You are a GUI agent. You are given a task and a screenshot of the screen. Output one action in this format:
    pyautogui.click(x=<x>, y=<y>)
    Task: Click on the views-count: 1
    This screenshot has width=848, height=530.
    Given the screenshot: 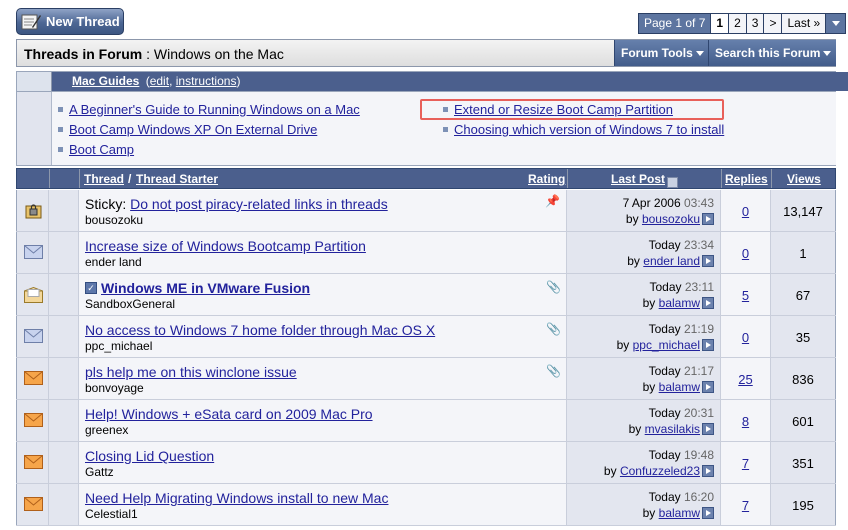 What is the action you would take?
    pyautogui.click(x=803, y=253)
    